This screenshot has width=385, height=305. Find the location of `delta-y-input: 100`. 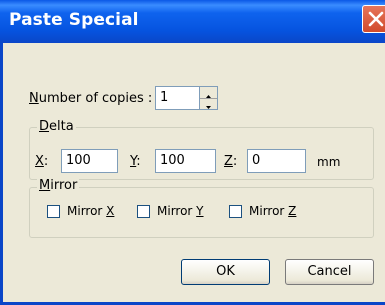

delta-y-input: 100 is located at coordinates (185, 161).